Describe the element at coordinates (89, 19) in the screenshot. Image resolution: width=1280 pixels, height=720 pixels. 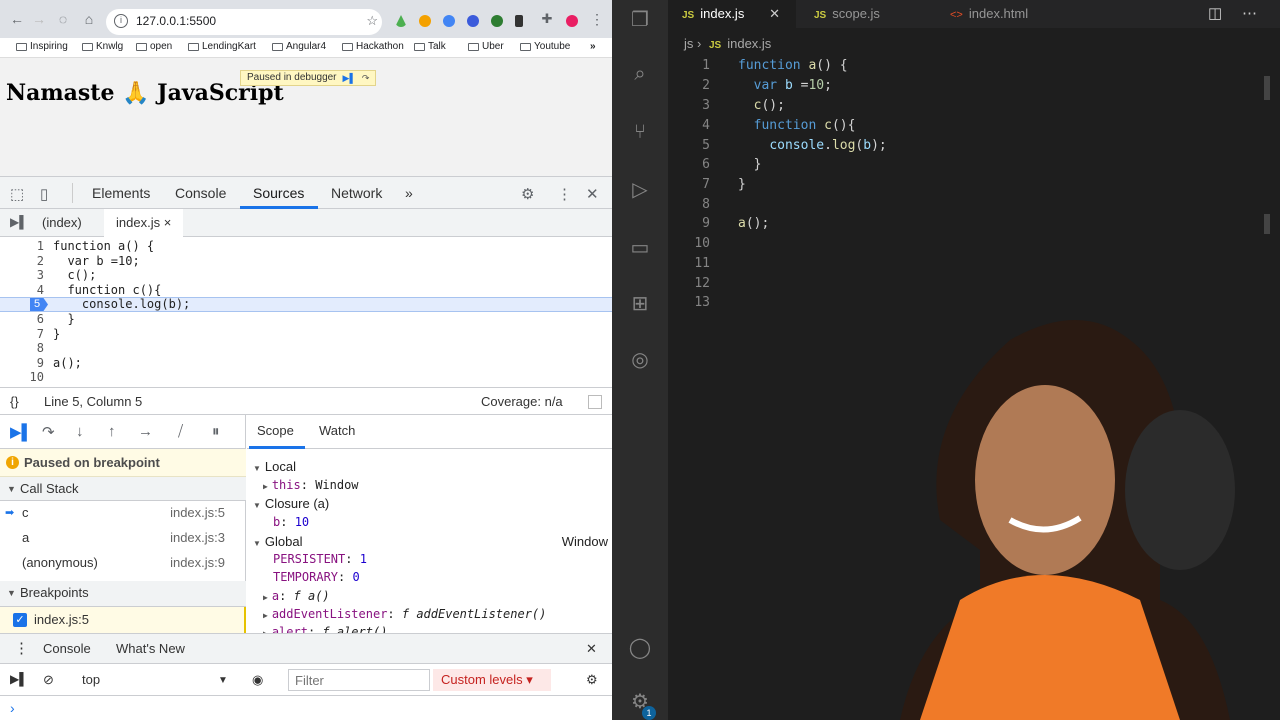
I see `home-icon: ⌂` at that location.